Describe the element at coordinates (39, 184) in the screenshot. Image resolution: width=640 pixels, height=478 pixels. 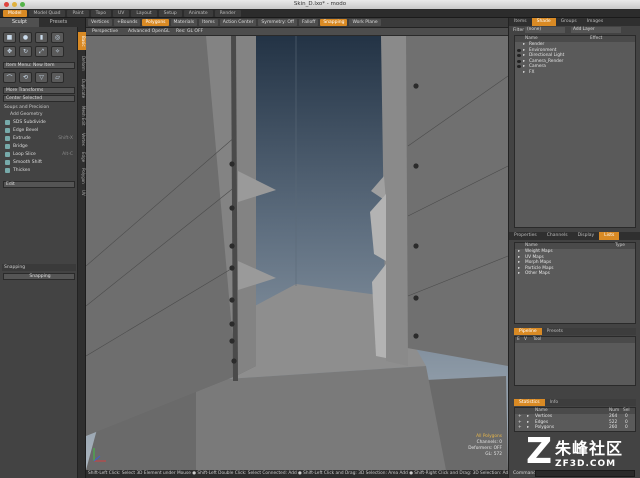
I see `edit-dropdown: Edit` at that location.